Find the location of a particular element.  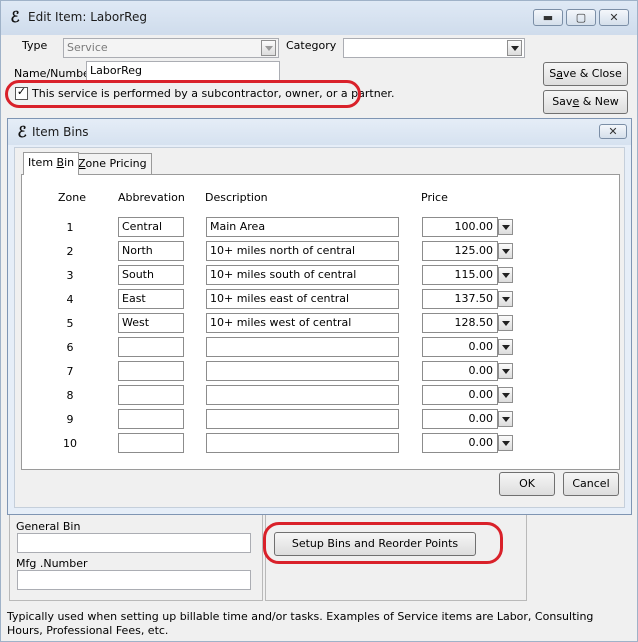

general-bin-label: General Bin is located at coordinates (48, 526).